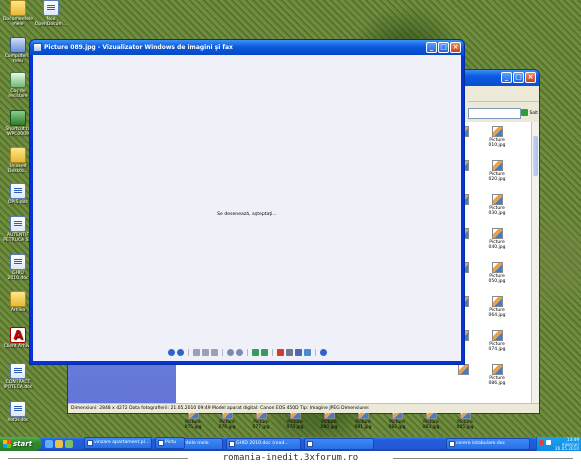 The image size is (581, 465). I want to click on go-arrow-icon, so click(524, 112).